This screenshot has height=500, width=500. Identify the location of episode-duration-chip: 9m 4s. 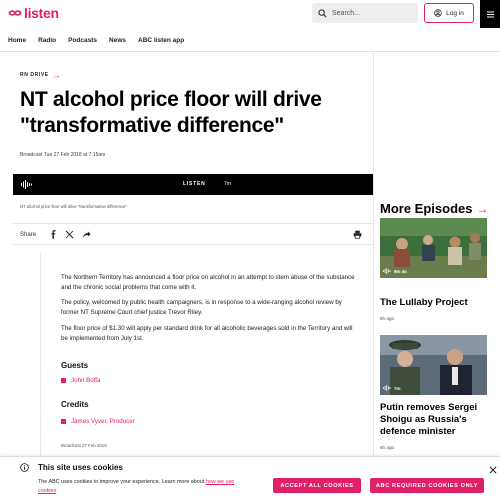
(395, 271).